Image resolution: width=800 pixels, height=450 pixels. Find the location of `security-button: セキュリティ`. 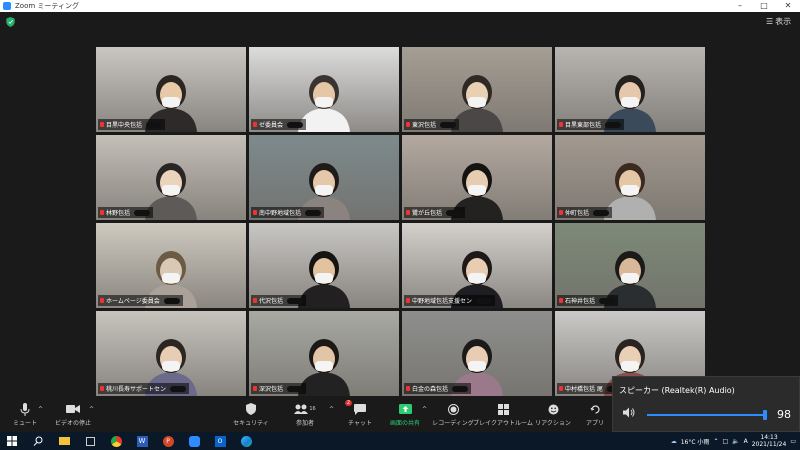

security-button: セキュリティ is located at coordinates (251, 414).